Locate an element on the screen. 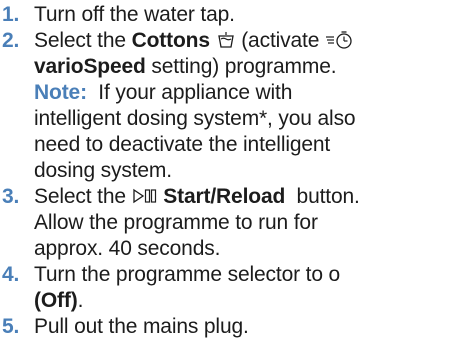  step-text: Allow the programme to run for is located at coordinates (176, 222).